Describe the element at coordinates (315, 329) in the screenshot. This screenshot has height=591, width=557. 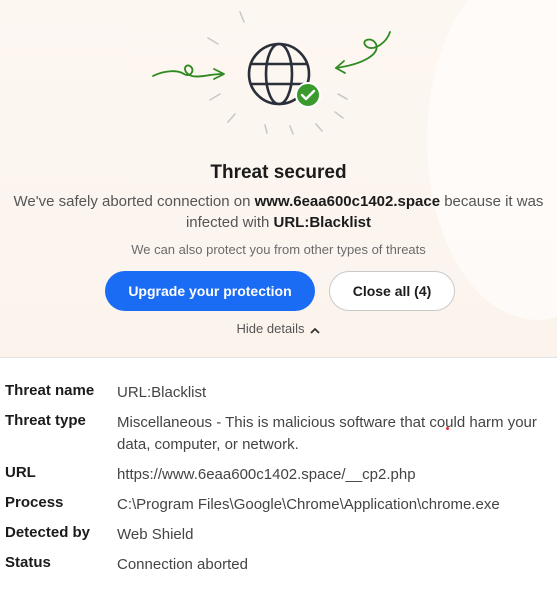
I see `chevron-up-icon` at that location.